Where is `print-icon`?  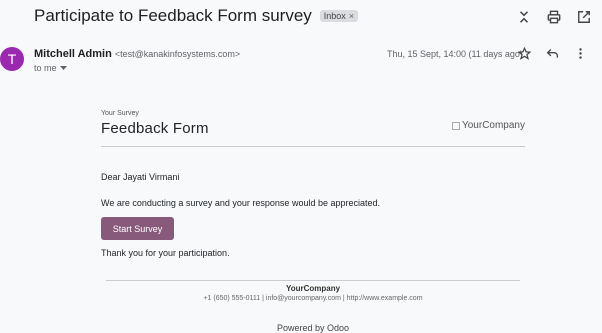
print-icon is located at coordinates (554, 17).